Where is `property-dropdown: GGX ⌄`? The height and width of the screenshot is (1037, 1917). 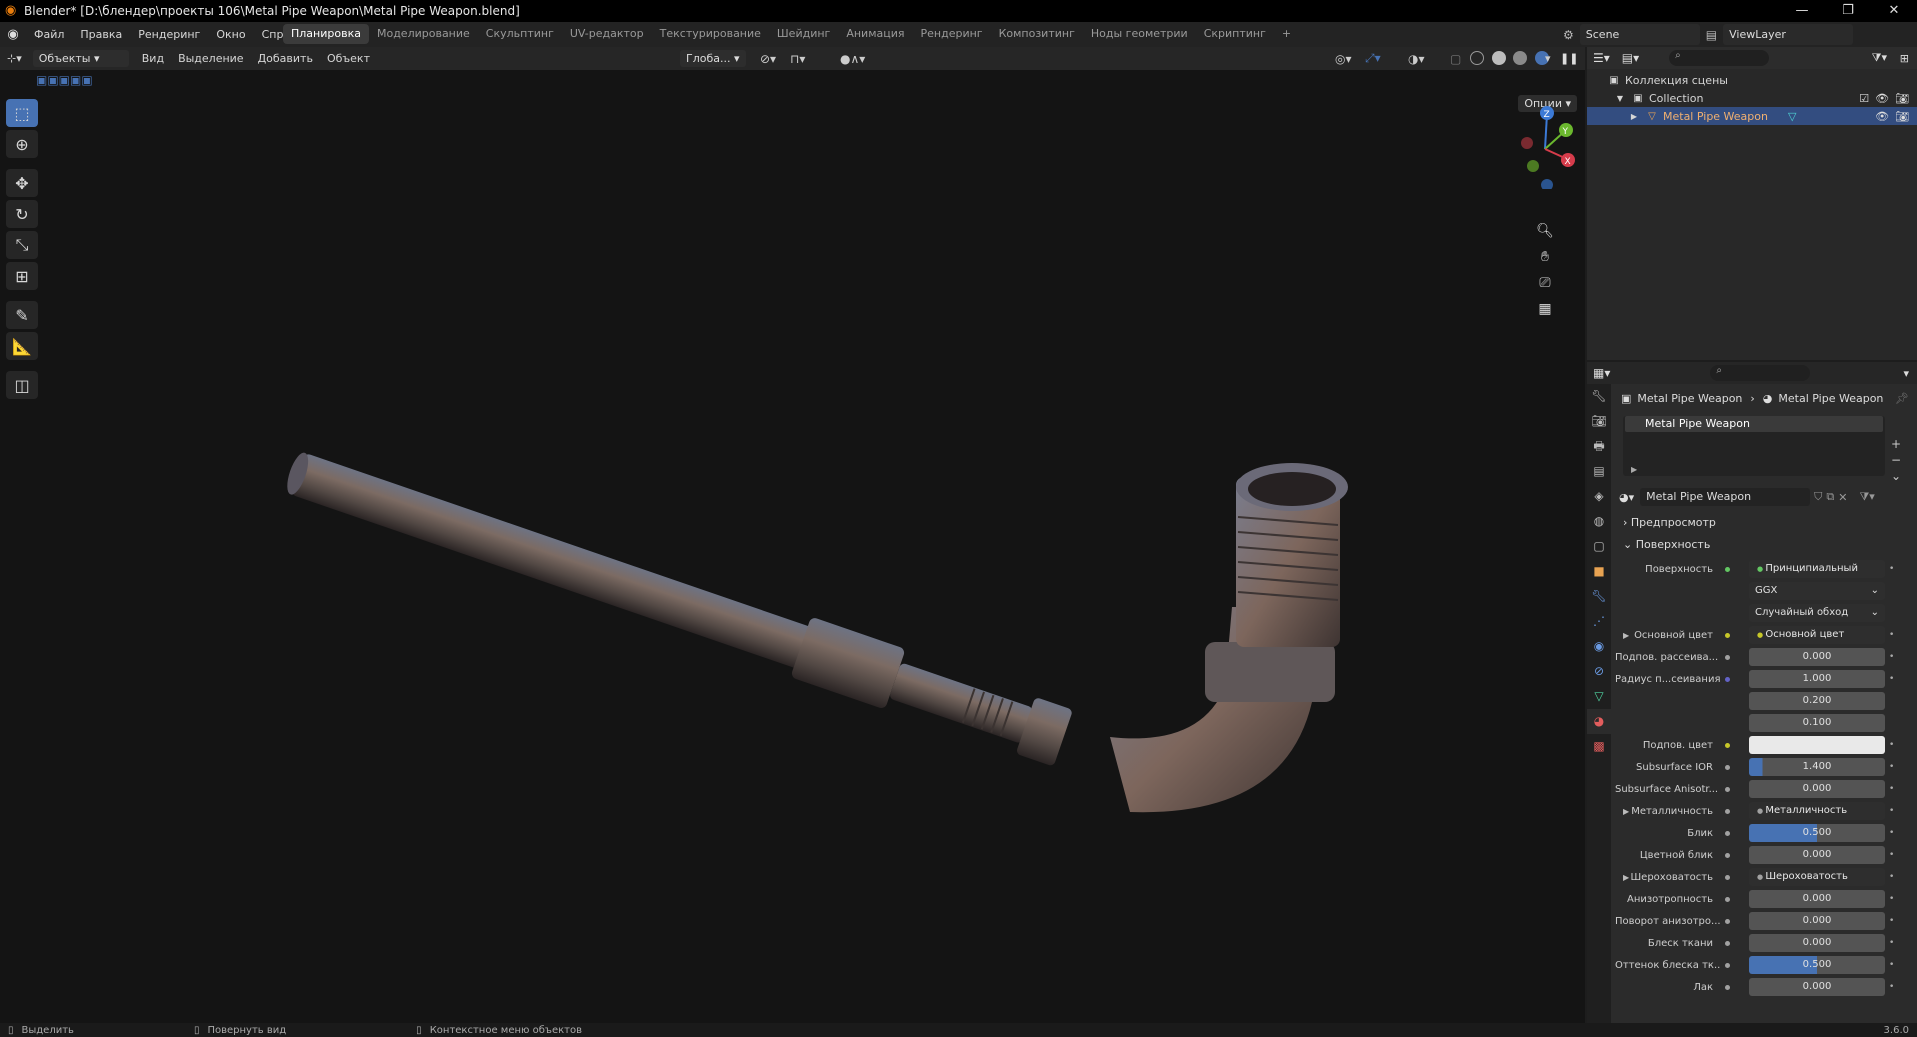
property-dropdown: GGX ⌄ is located at coordinates (1817, 591).